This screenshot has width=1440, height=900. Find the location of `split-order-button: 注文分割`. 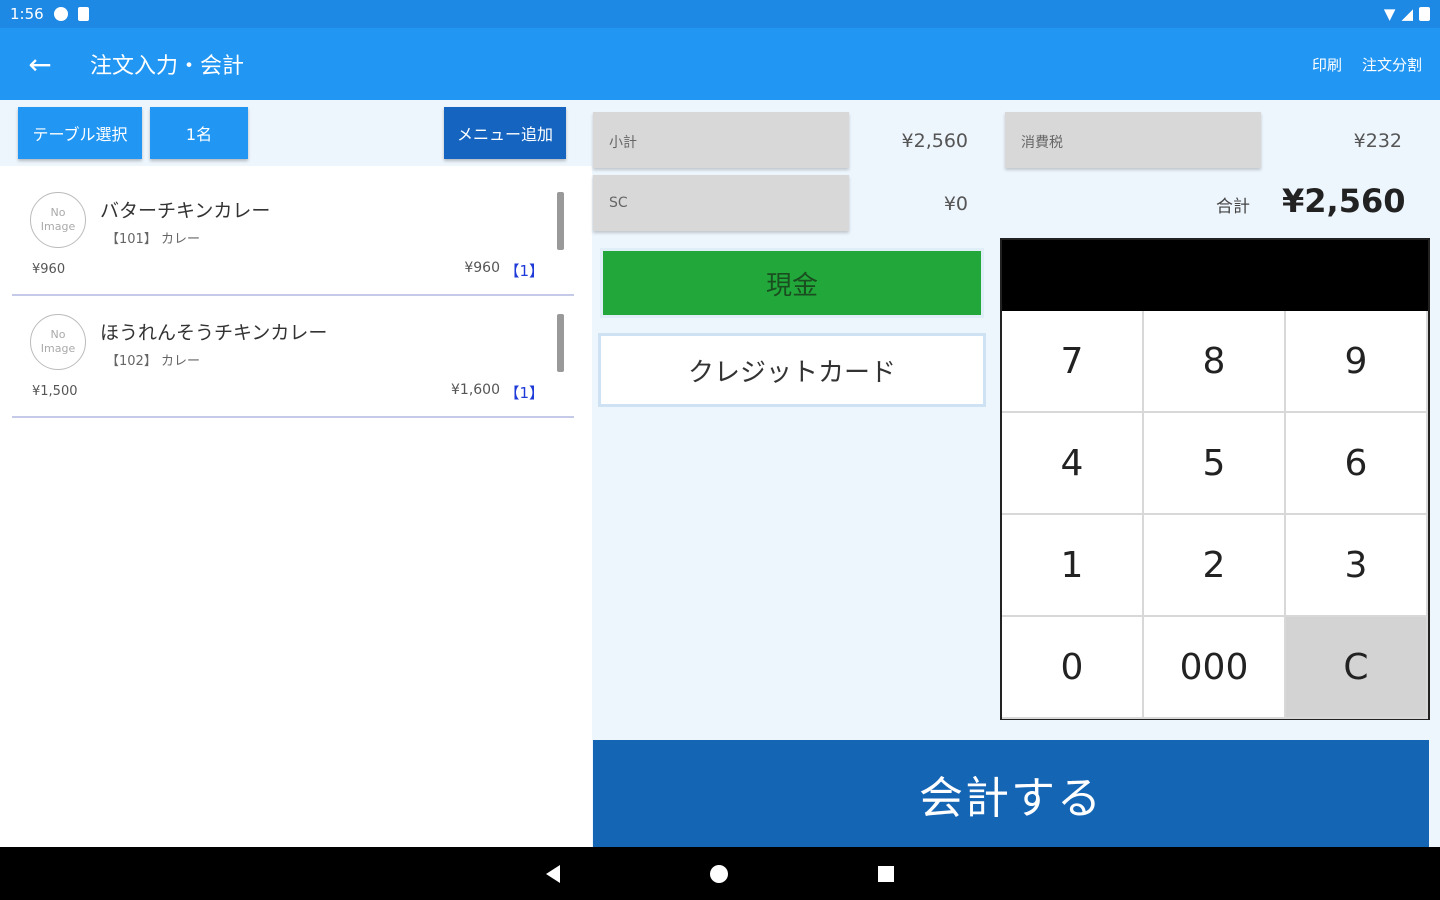

split-order-button: 注文分割 is located at coordinates (1392, 64).